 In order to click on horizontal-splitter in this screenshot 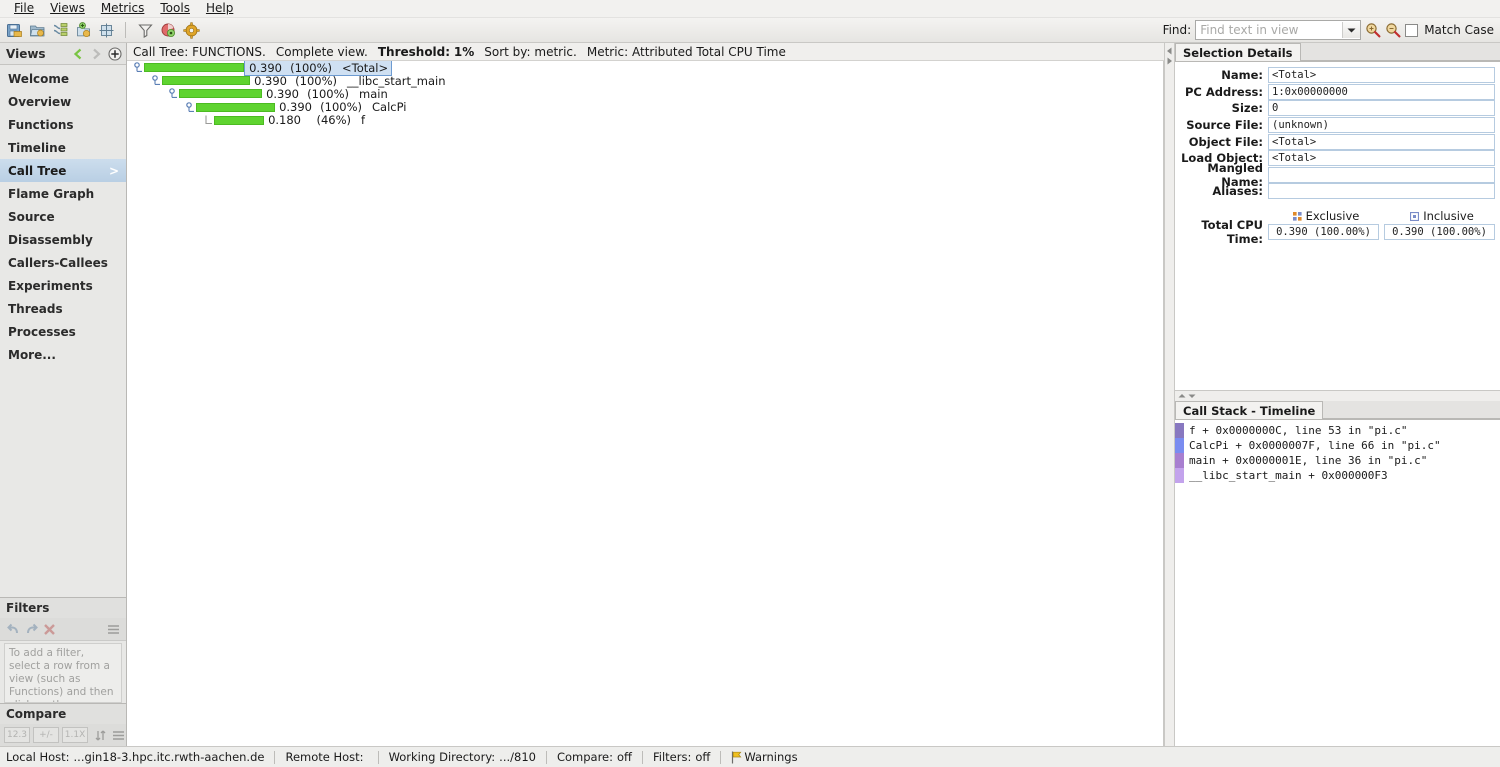, I will do `click(1337, 395)`.